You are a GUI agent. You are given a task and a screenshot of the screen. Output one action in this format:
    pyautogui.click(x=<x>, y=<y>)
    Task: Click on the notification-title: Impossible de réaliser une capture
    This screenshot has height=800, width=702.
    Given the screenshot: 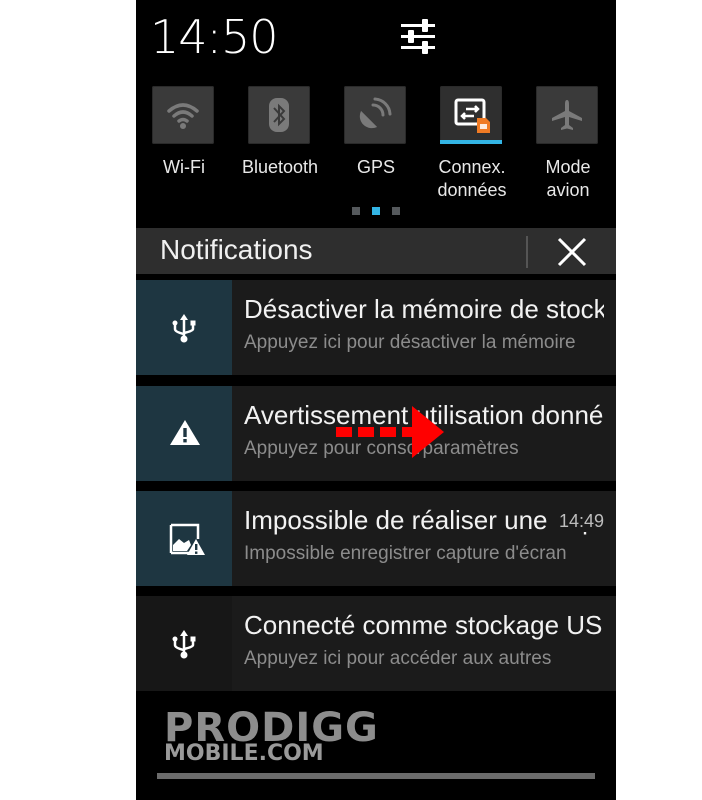 What is the action you would take?
    pyautogui.click(x=424, y=520)
    